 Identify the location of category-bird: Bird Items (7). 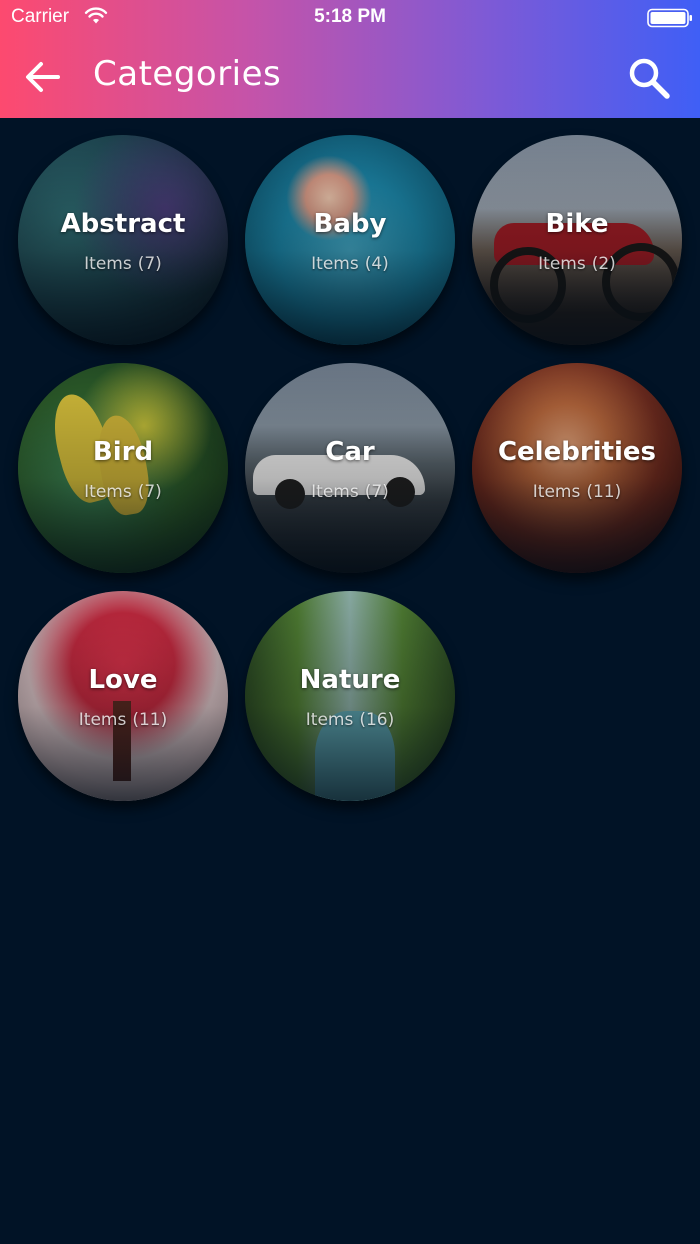
(123, 468).